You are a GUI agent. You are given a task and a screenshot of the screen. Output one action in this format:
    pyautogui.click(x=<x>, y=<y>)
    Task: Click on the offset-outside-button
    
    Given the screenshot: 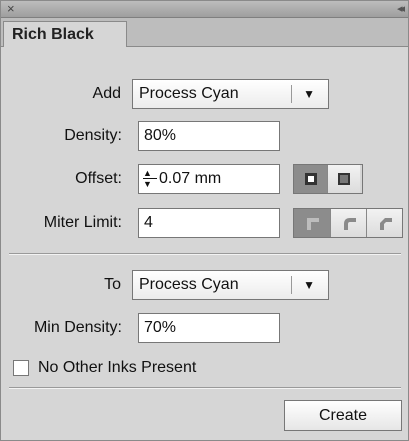 What is the action you would take?
    pyautogui.click(x=310, y=179)
    